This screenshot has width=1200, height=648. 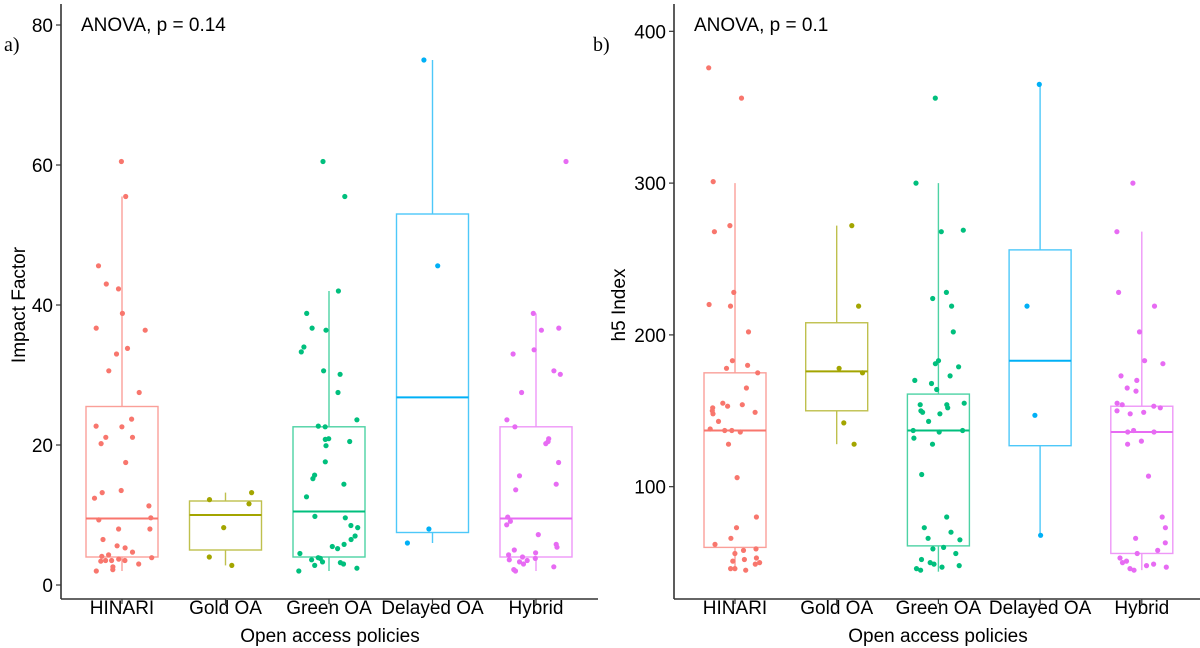 What do you see at coordinates (153, 25) in the screenshot?
I see `anova-annotation-a: ANOVA, p = 0.14` at bounding box center [153, 25].